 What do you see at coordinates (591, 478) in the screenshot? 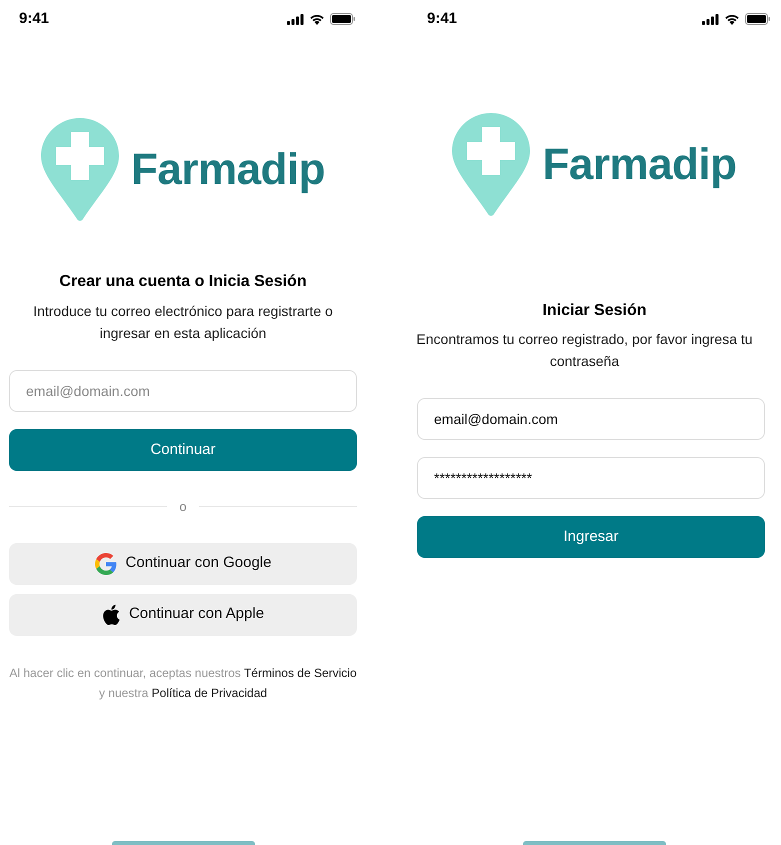
I see `password-field: ******************` at bounding box center [591, 478].